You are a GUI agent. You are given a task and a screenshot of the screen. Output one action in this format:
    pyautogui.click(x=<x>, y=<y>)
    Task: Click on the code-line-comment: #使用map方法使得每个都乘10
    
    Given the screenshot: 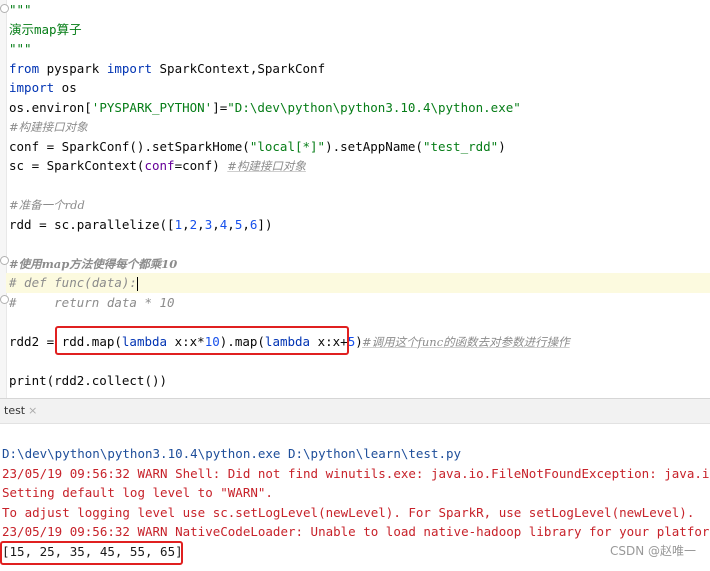 What is the action you would take?
    pyautogui.click(x=93, y=264)
    